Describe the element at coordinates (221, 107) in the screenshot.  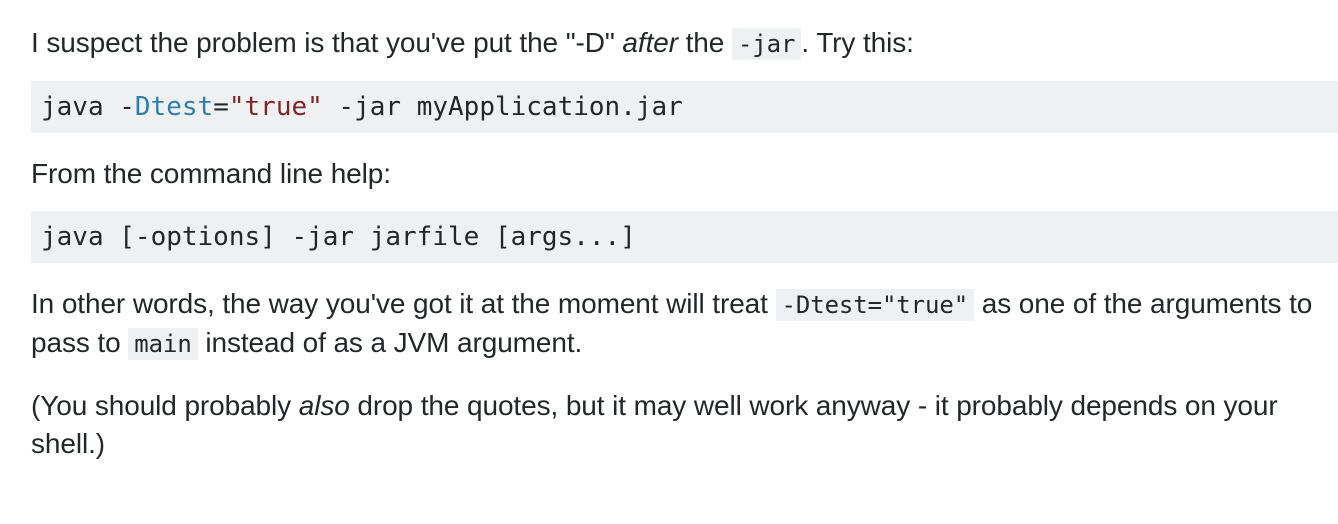
I see `code-token: =` at that location.